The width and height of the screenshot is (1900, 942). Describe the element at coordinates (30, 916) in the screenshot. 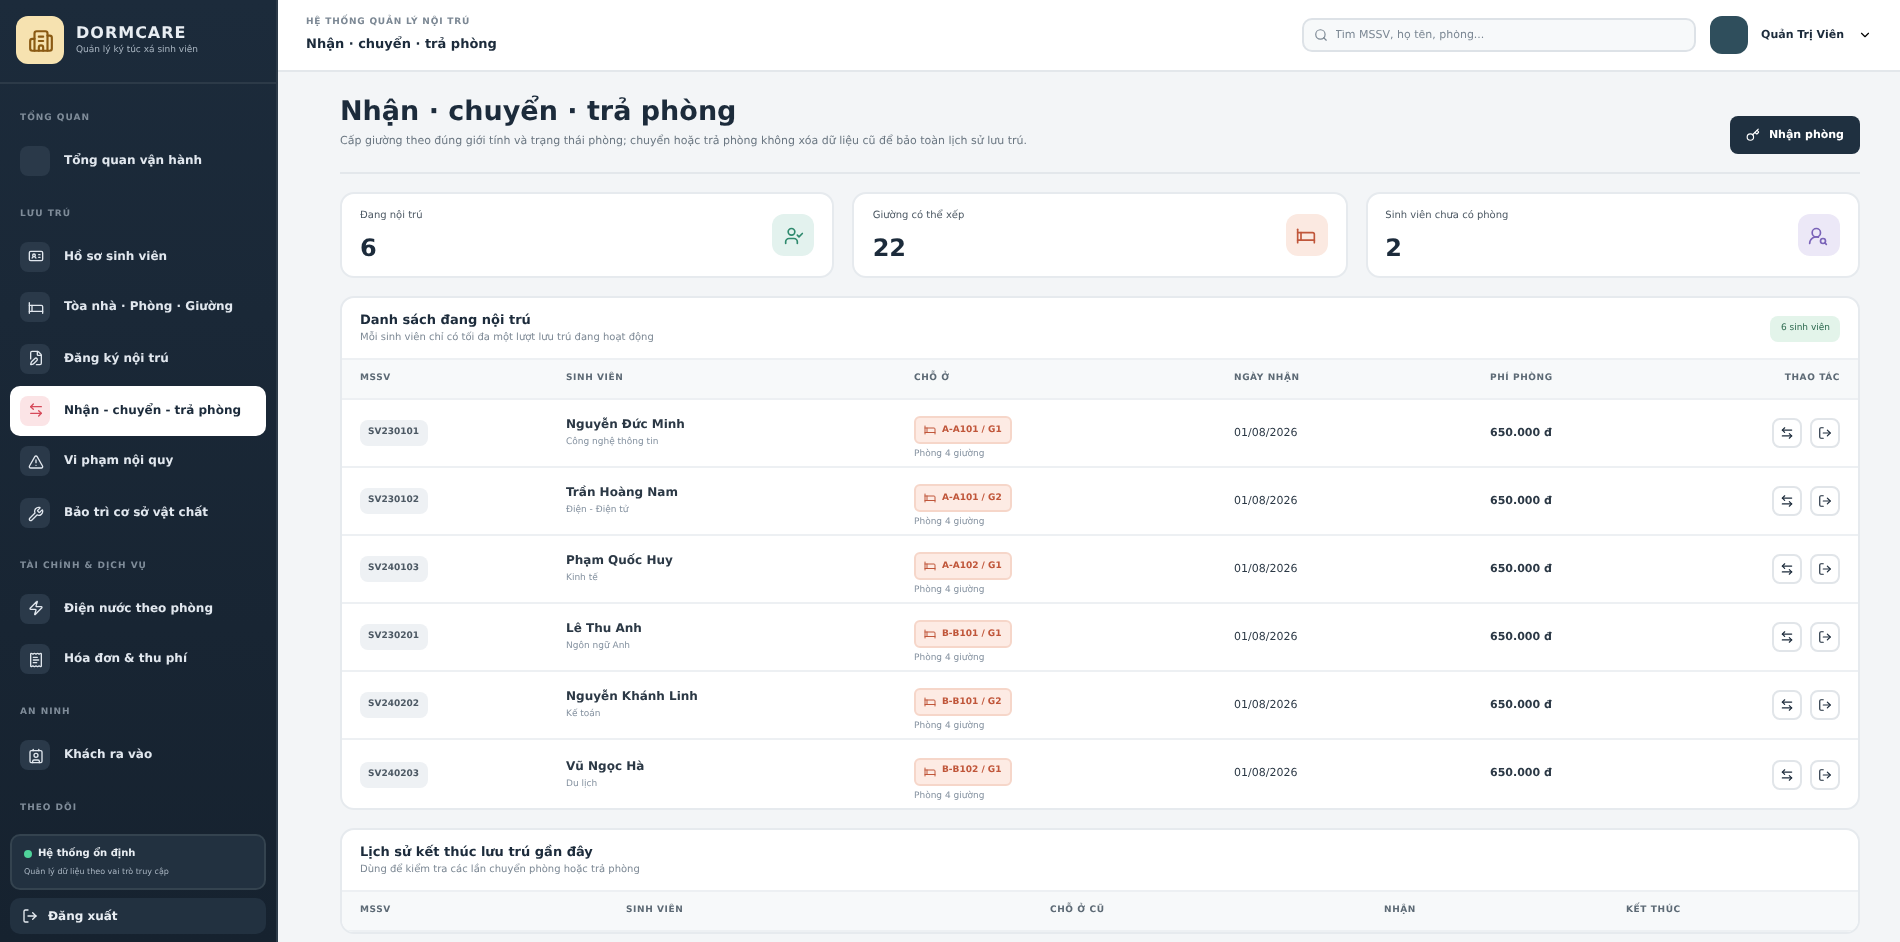

I see `logout-icon` at that location.